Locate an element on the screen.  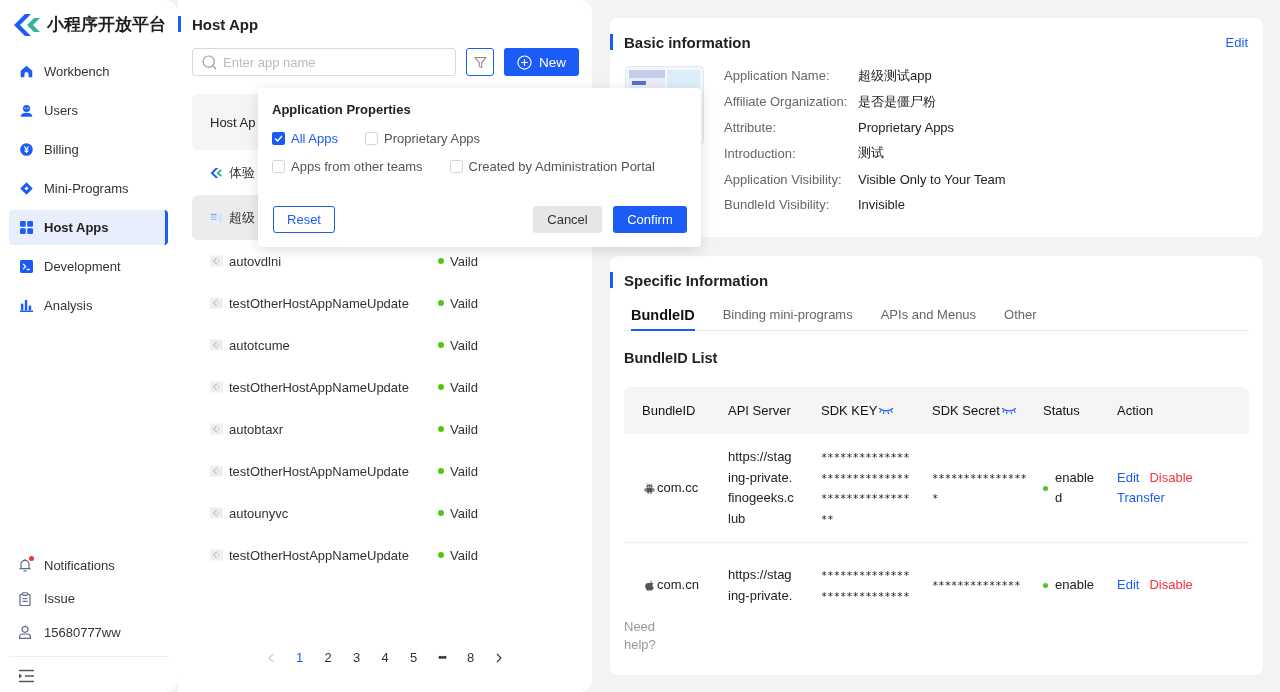
card-title: Specific Information is located at coordinates (696, 280).